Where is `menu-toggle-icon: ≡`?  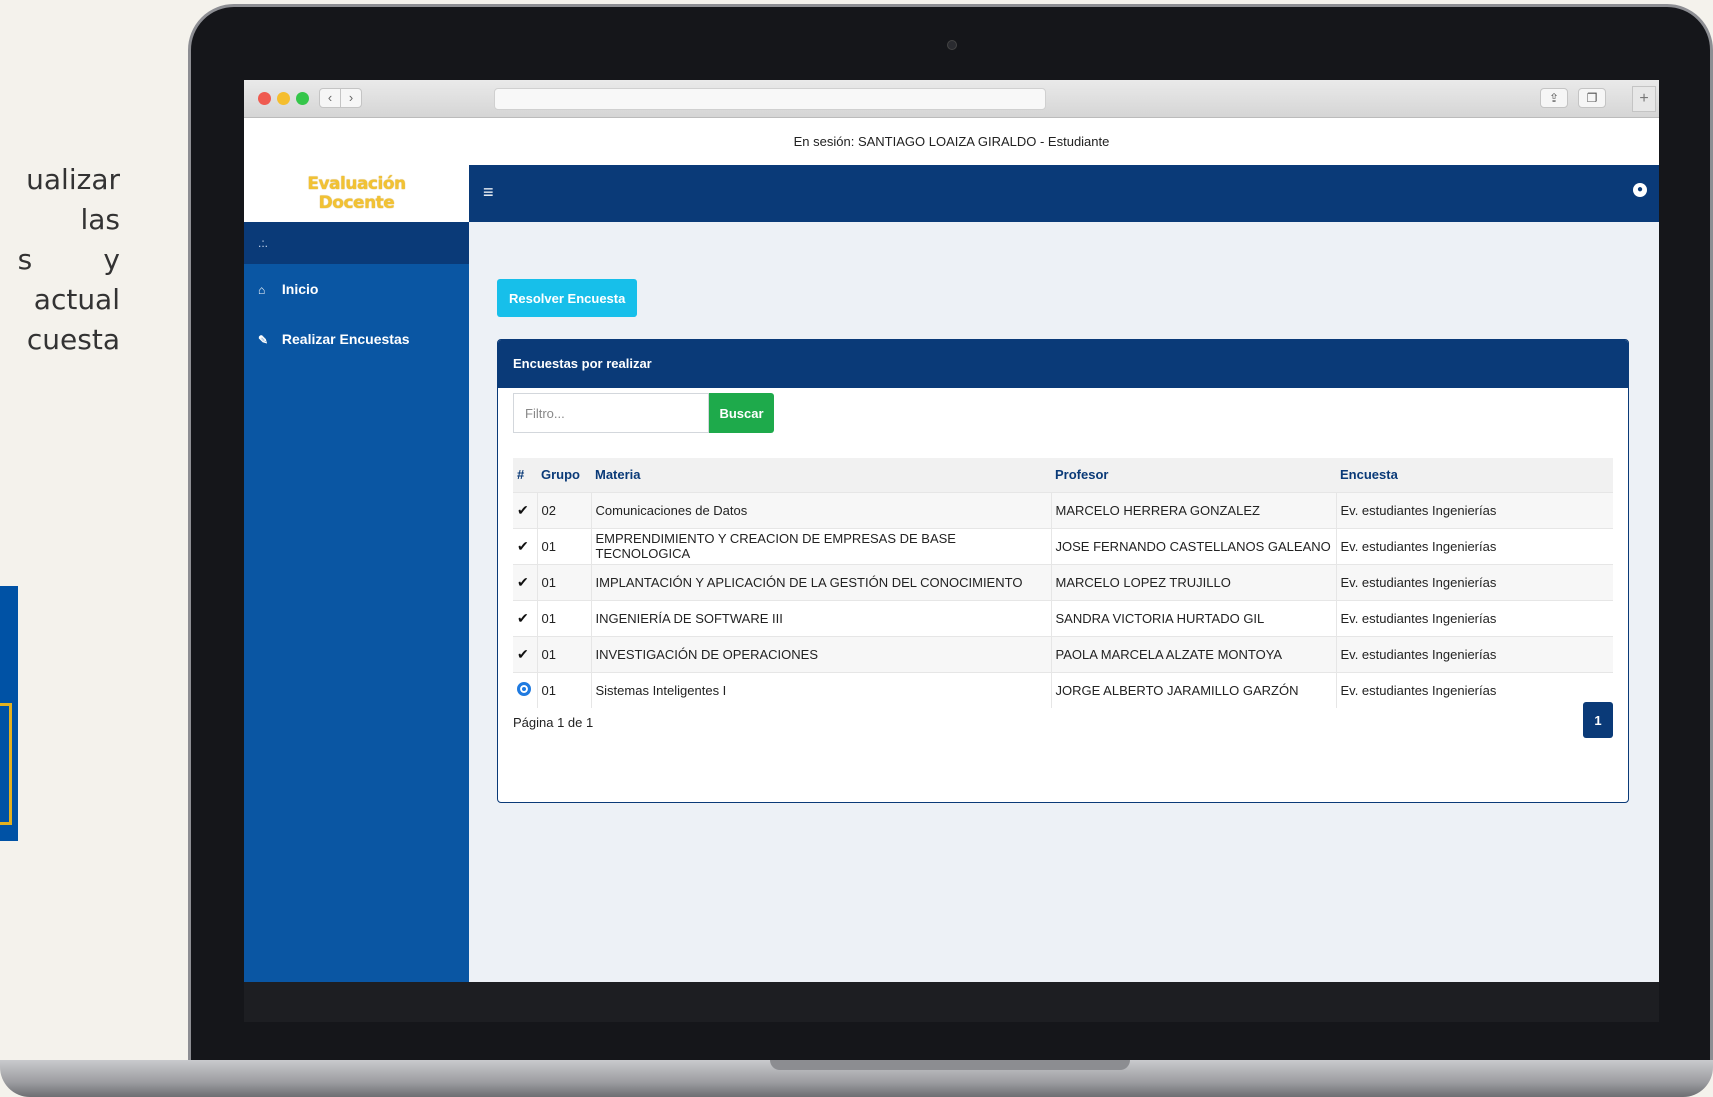
menu-toggle-icon: ≡ is located at coordinates (488, 192).